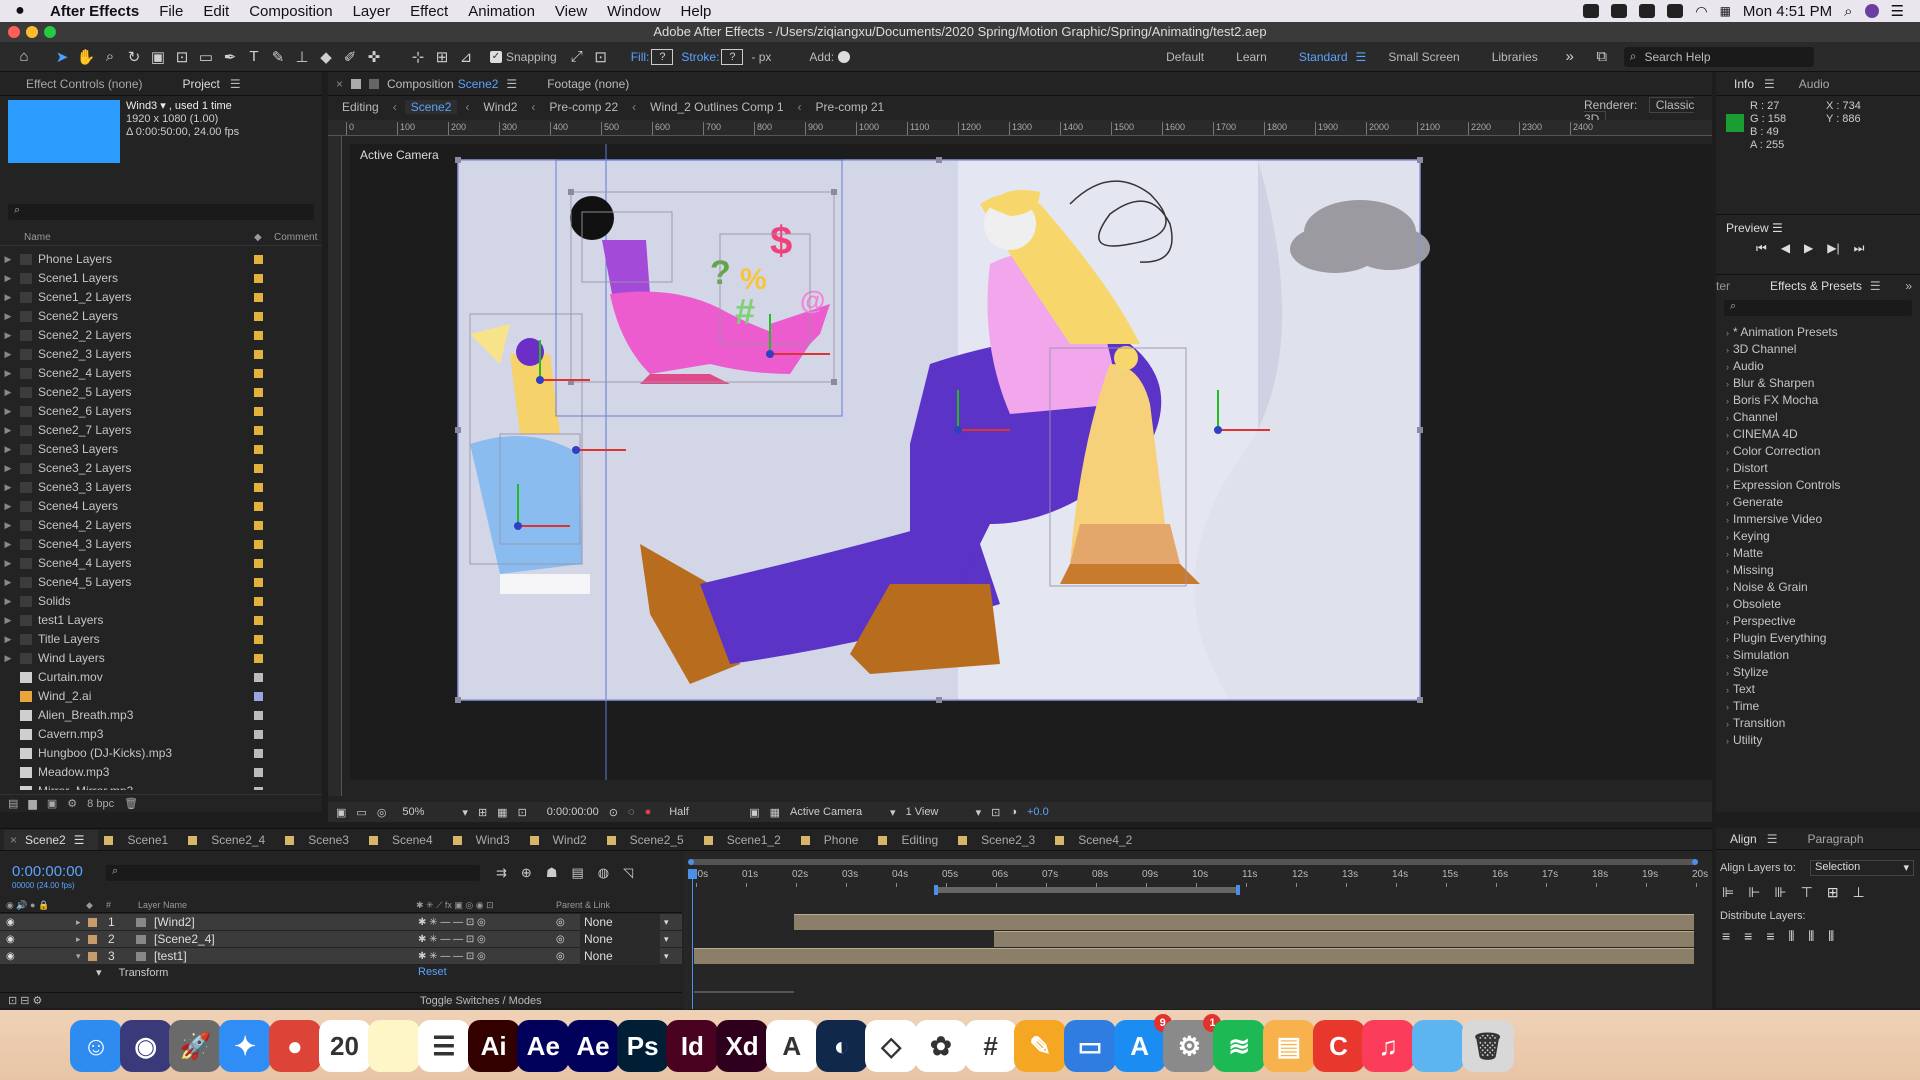  I want to click on resolution-select: Half, so click(704, 812).